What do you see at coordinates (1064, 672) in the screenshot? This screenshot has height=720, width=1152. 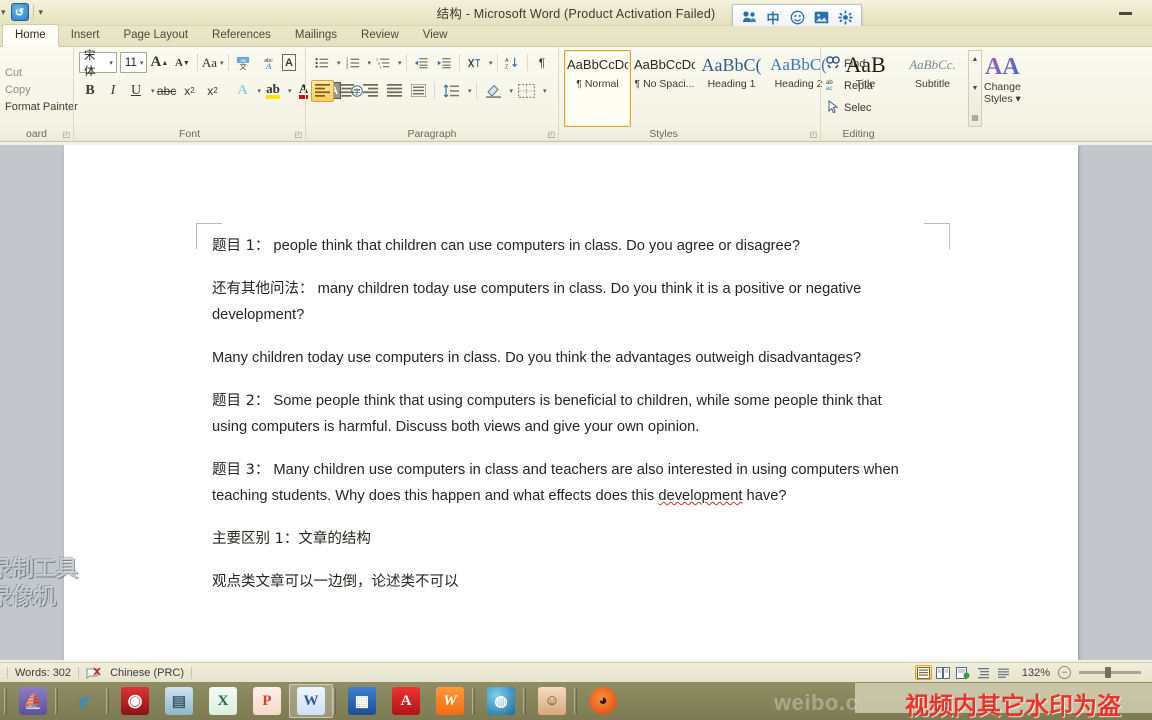 I see `zoom-out-button: −` at bounding box center [1064, 672].